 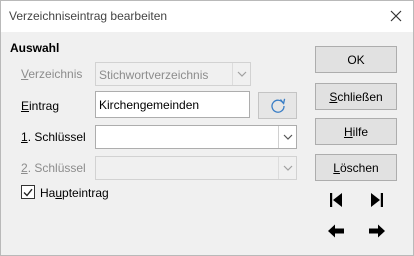 What do you see at coordinates (196, 137) in the screenshot?
I see `schluessel1-combobox` at bounding box center [196, 137].